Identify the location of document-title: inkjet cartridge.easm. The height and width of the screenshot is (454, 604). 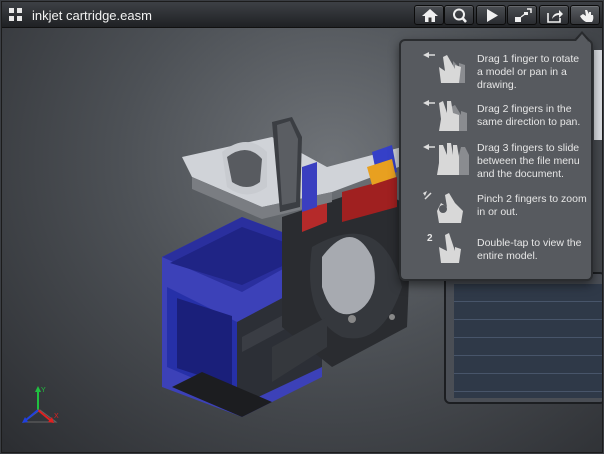
(92, 15).